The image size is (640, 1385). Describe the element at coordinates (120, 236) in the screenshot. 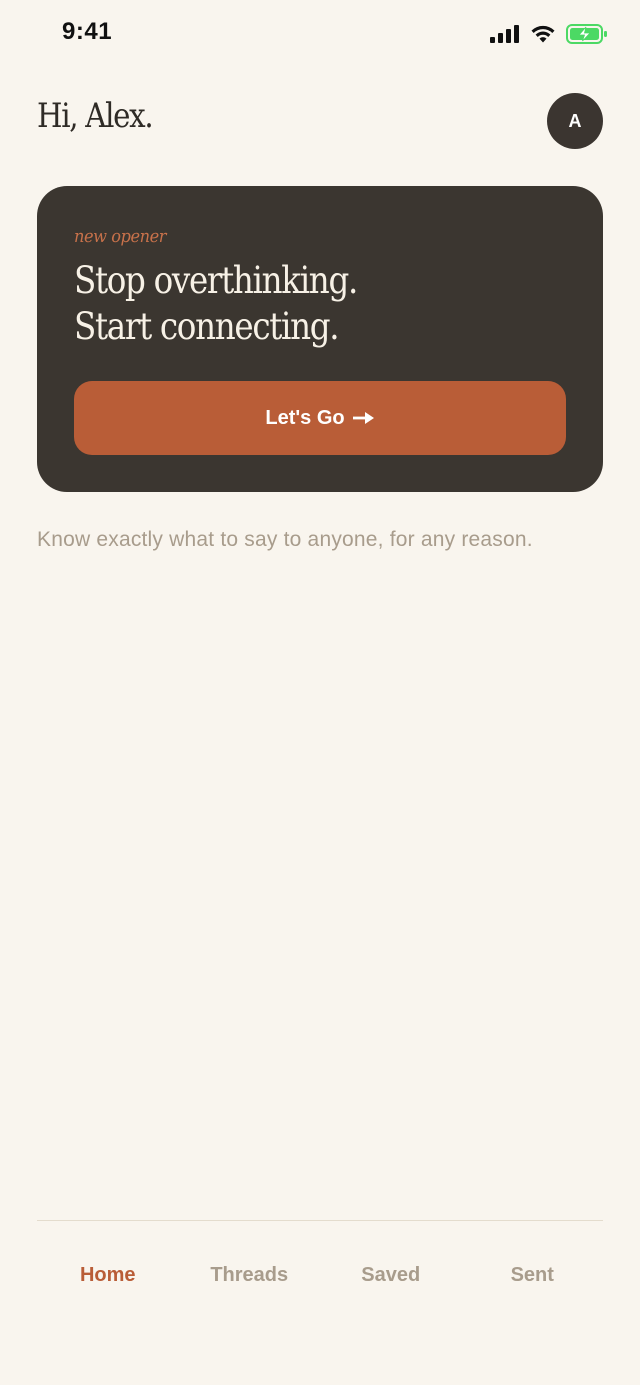

I see `hero-eyebrow: new opener` at that location.